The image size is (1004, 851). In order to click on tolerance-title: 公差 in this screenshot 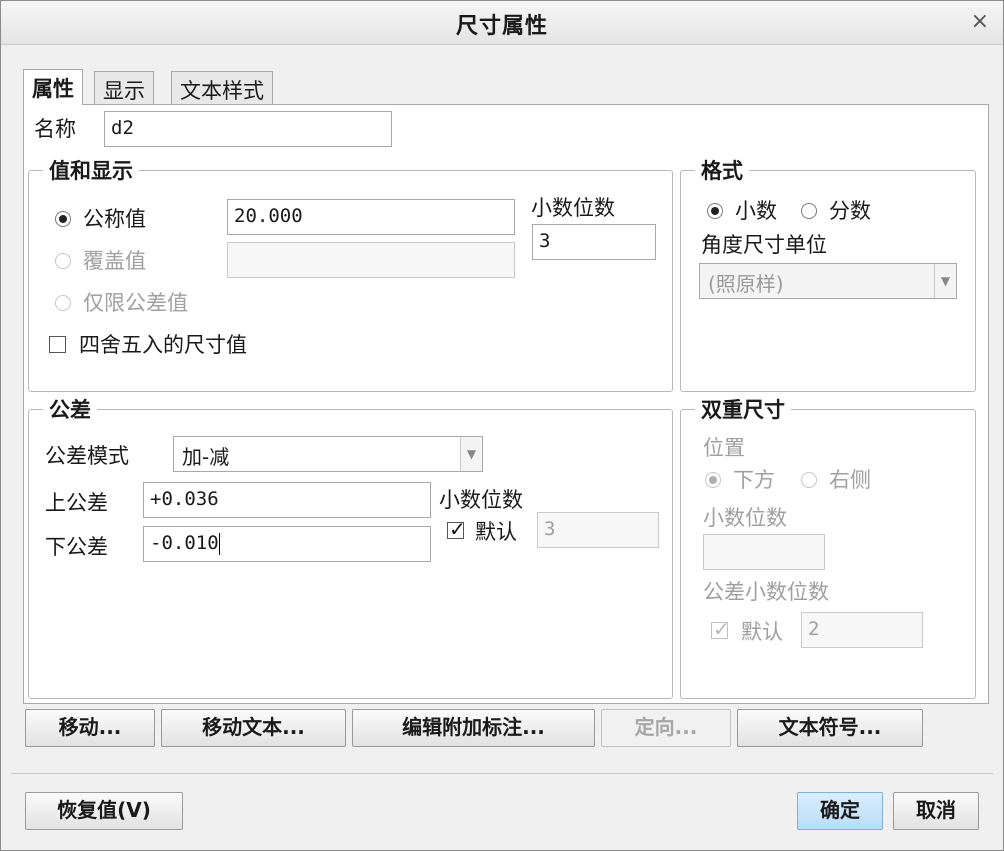, I will do `click(70, 409)`.